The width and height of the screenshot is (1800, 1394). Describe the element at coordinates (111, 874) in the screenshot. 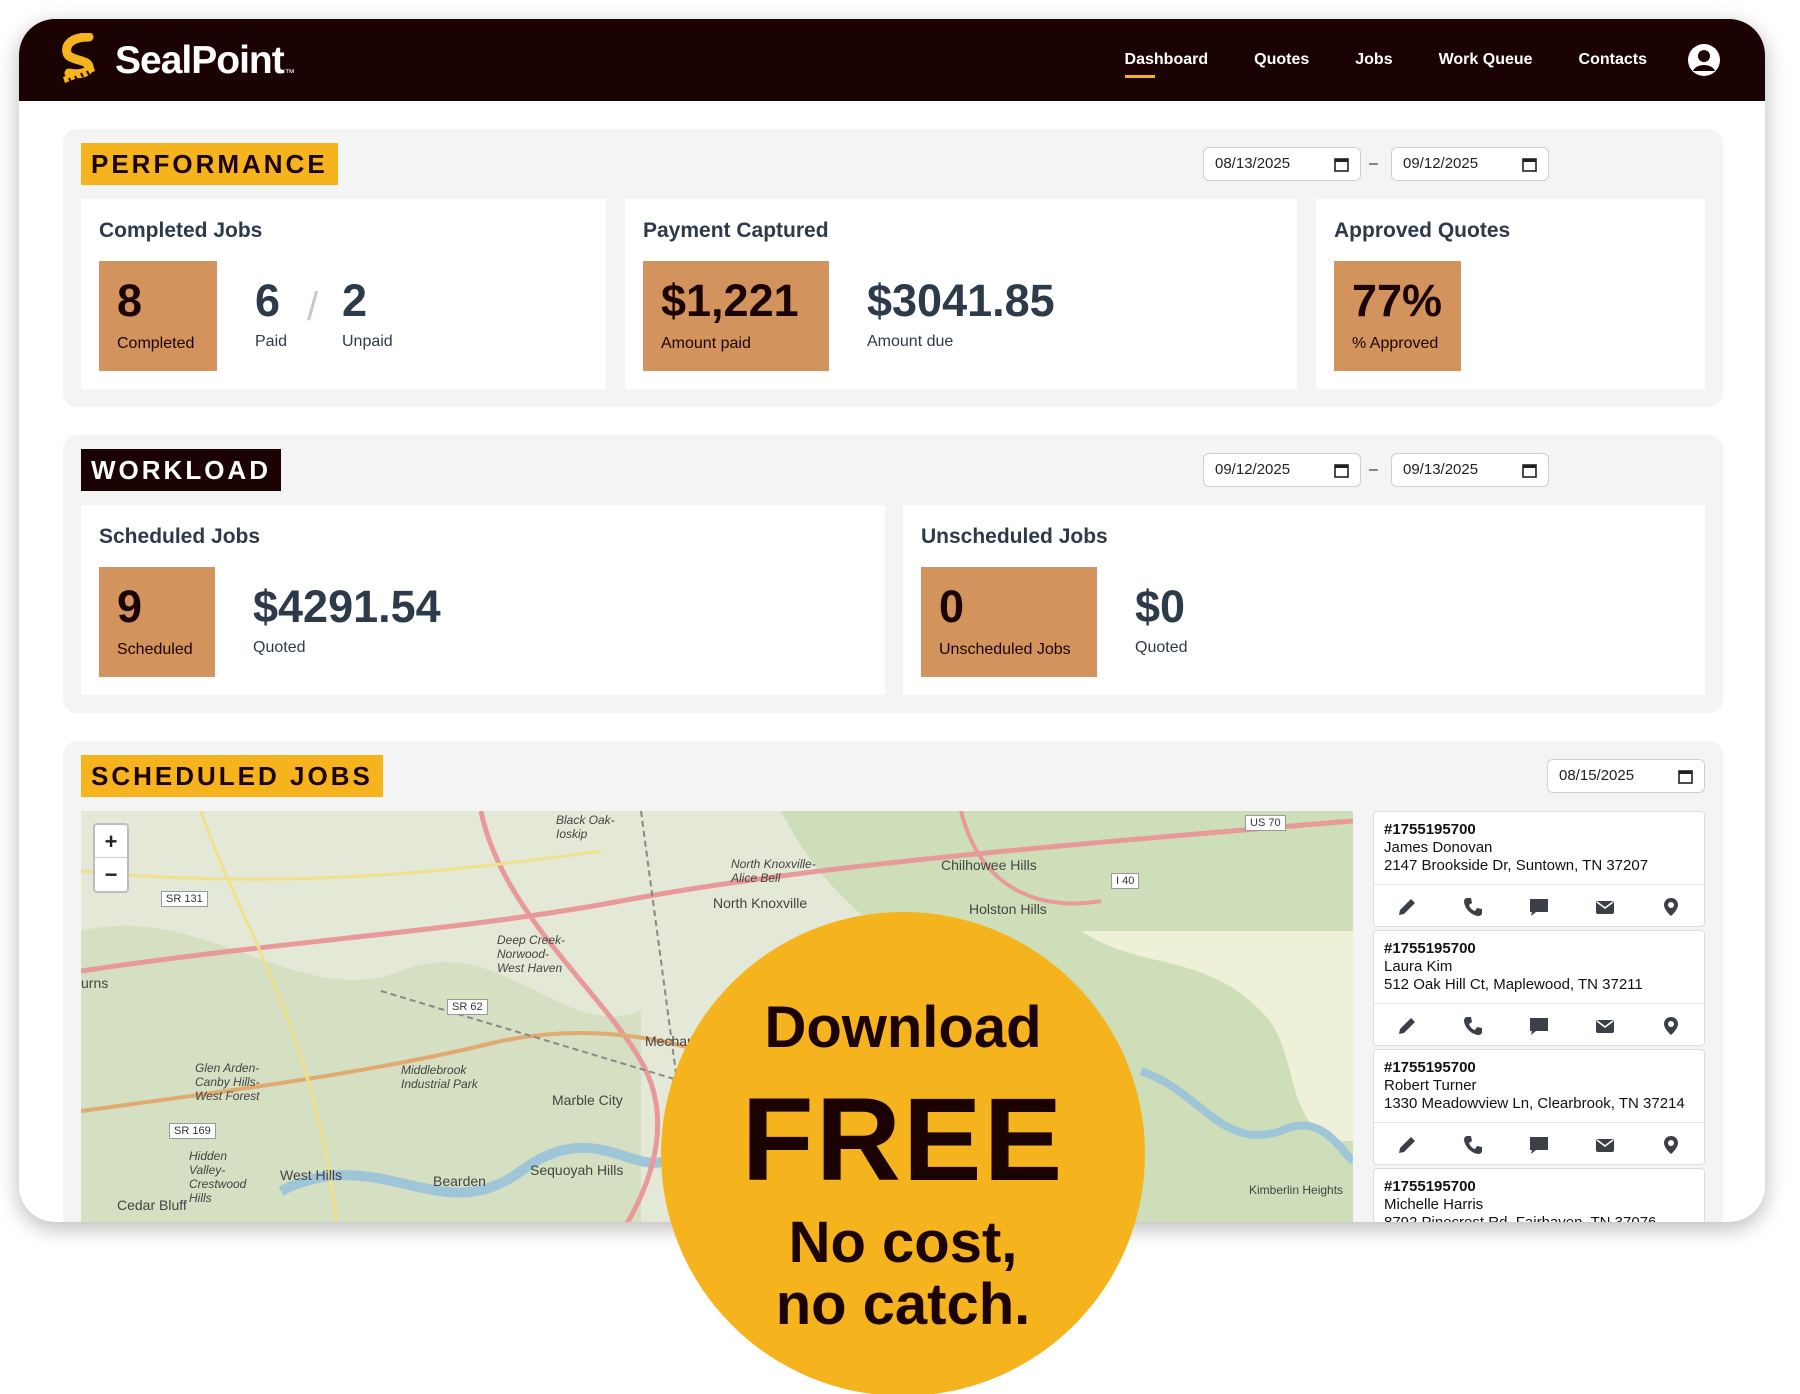

I see `zoom-out-button: −` at that location.